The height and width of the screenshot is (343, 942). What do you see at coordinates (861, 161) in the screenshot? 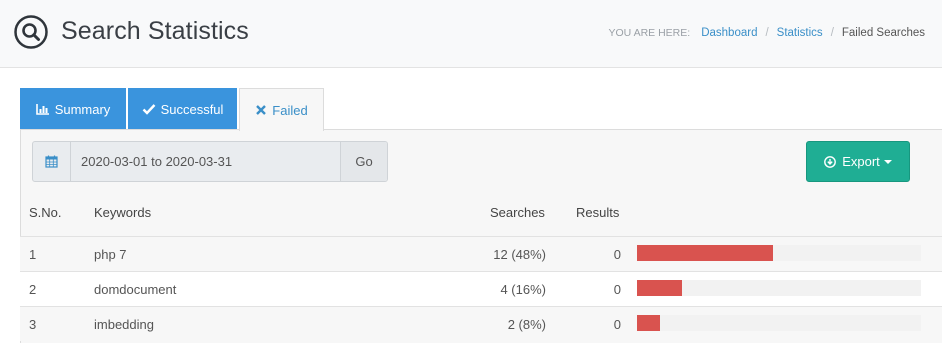
I see `export-label: Export` at bounding box center [861, 161].